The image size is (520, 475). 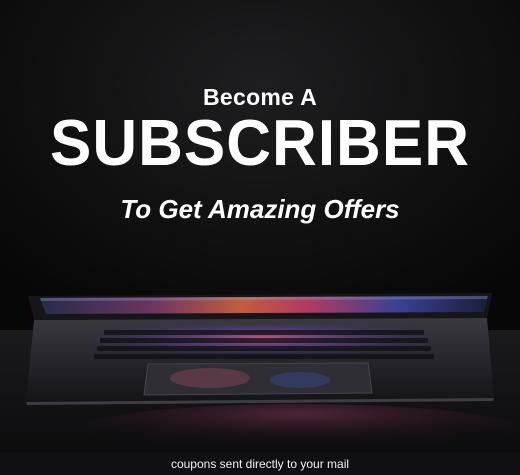 What do you see at coordinates (260, 143) in the screenshot?
I see `heading-main: SUBSCRIBER` at bounding box center [260, 143].